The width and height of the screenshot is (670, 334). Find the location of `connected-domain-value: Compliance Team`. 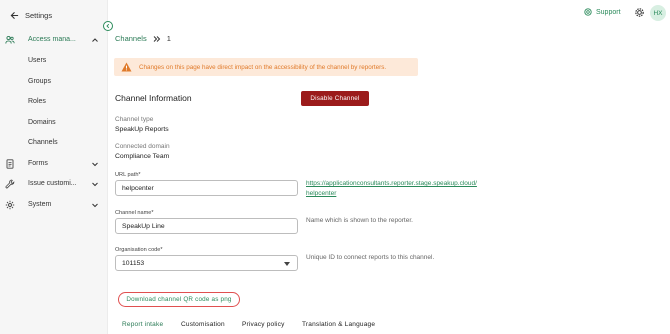

connected-domain-value: Compliance Team is located at coordinates (142, 156).